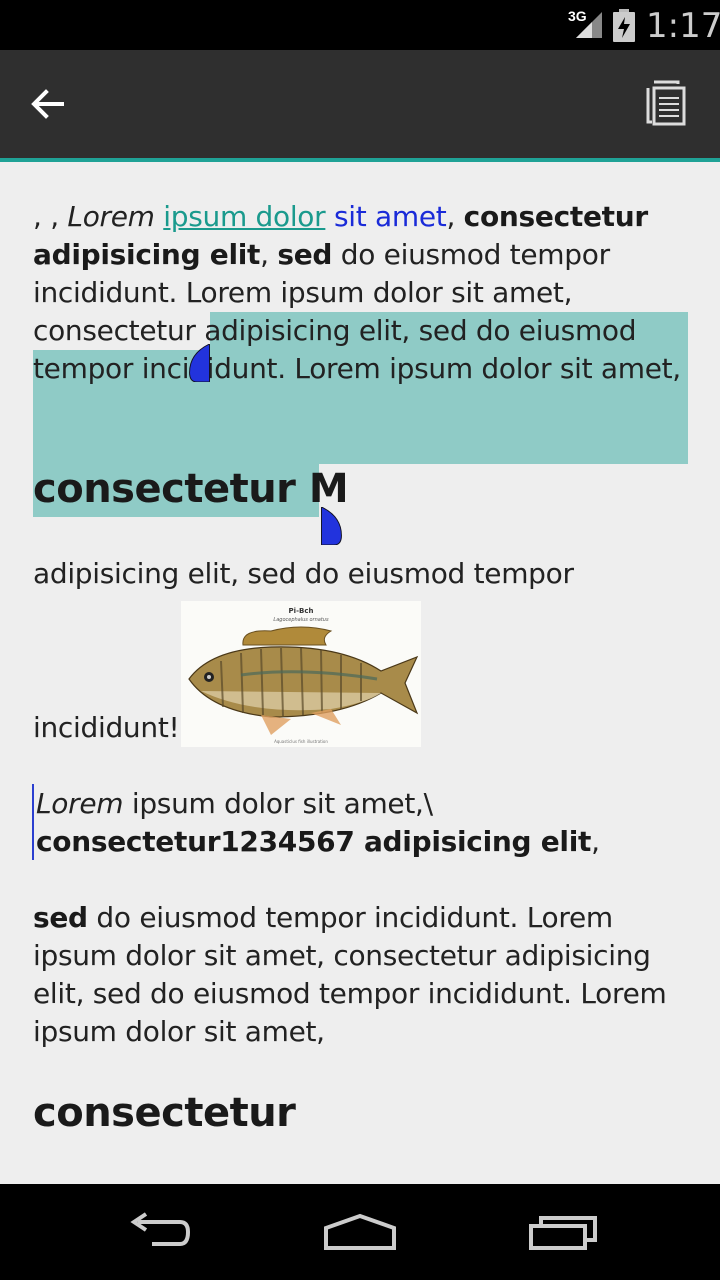 This screenshot has width=720, height=1280. Describe the element at coordinates (244, 216) in the screenshot. I see `link-ipsum-dolor: ipsum dolor` at that location.